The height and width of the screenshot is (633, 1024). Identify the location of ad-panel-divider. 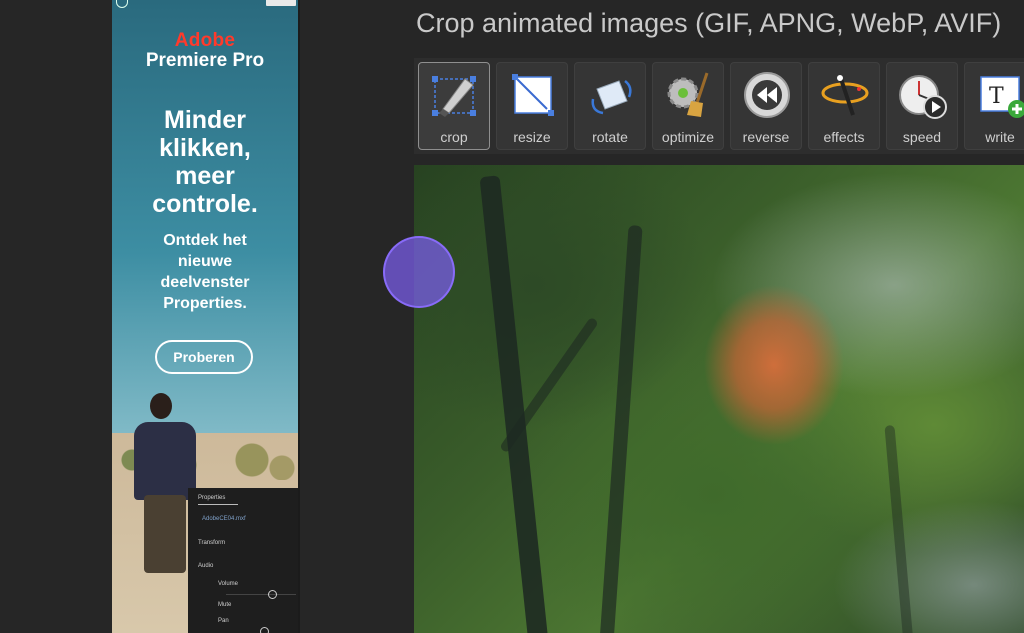
(218, 504).